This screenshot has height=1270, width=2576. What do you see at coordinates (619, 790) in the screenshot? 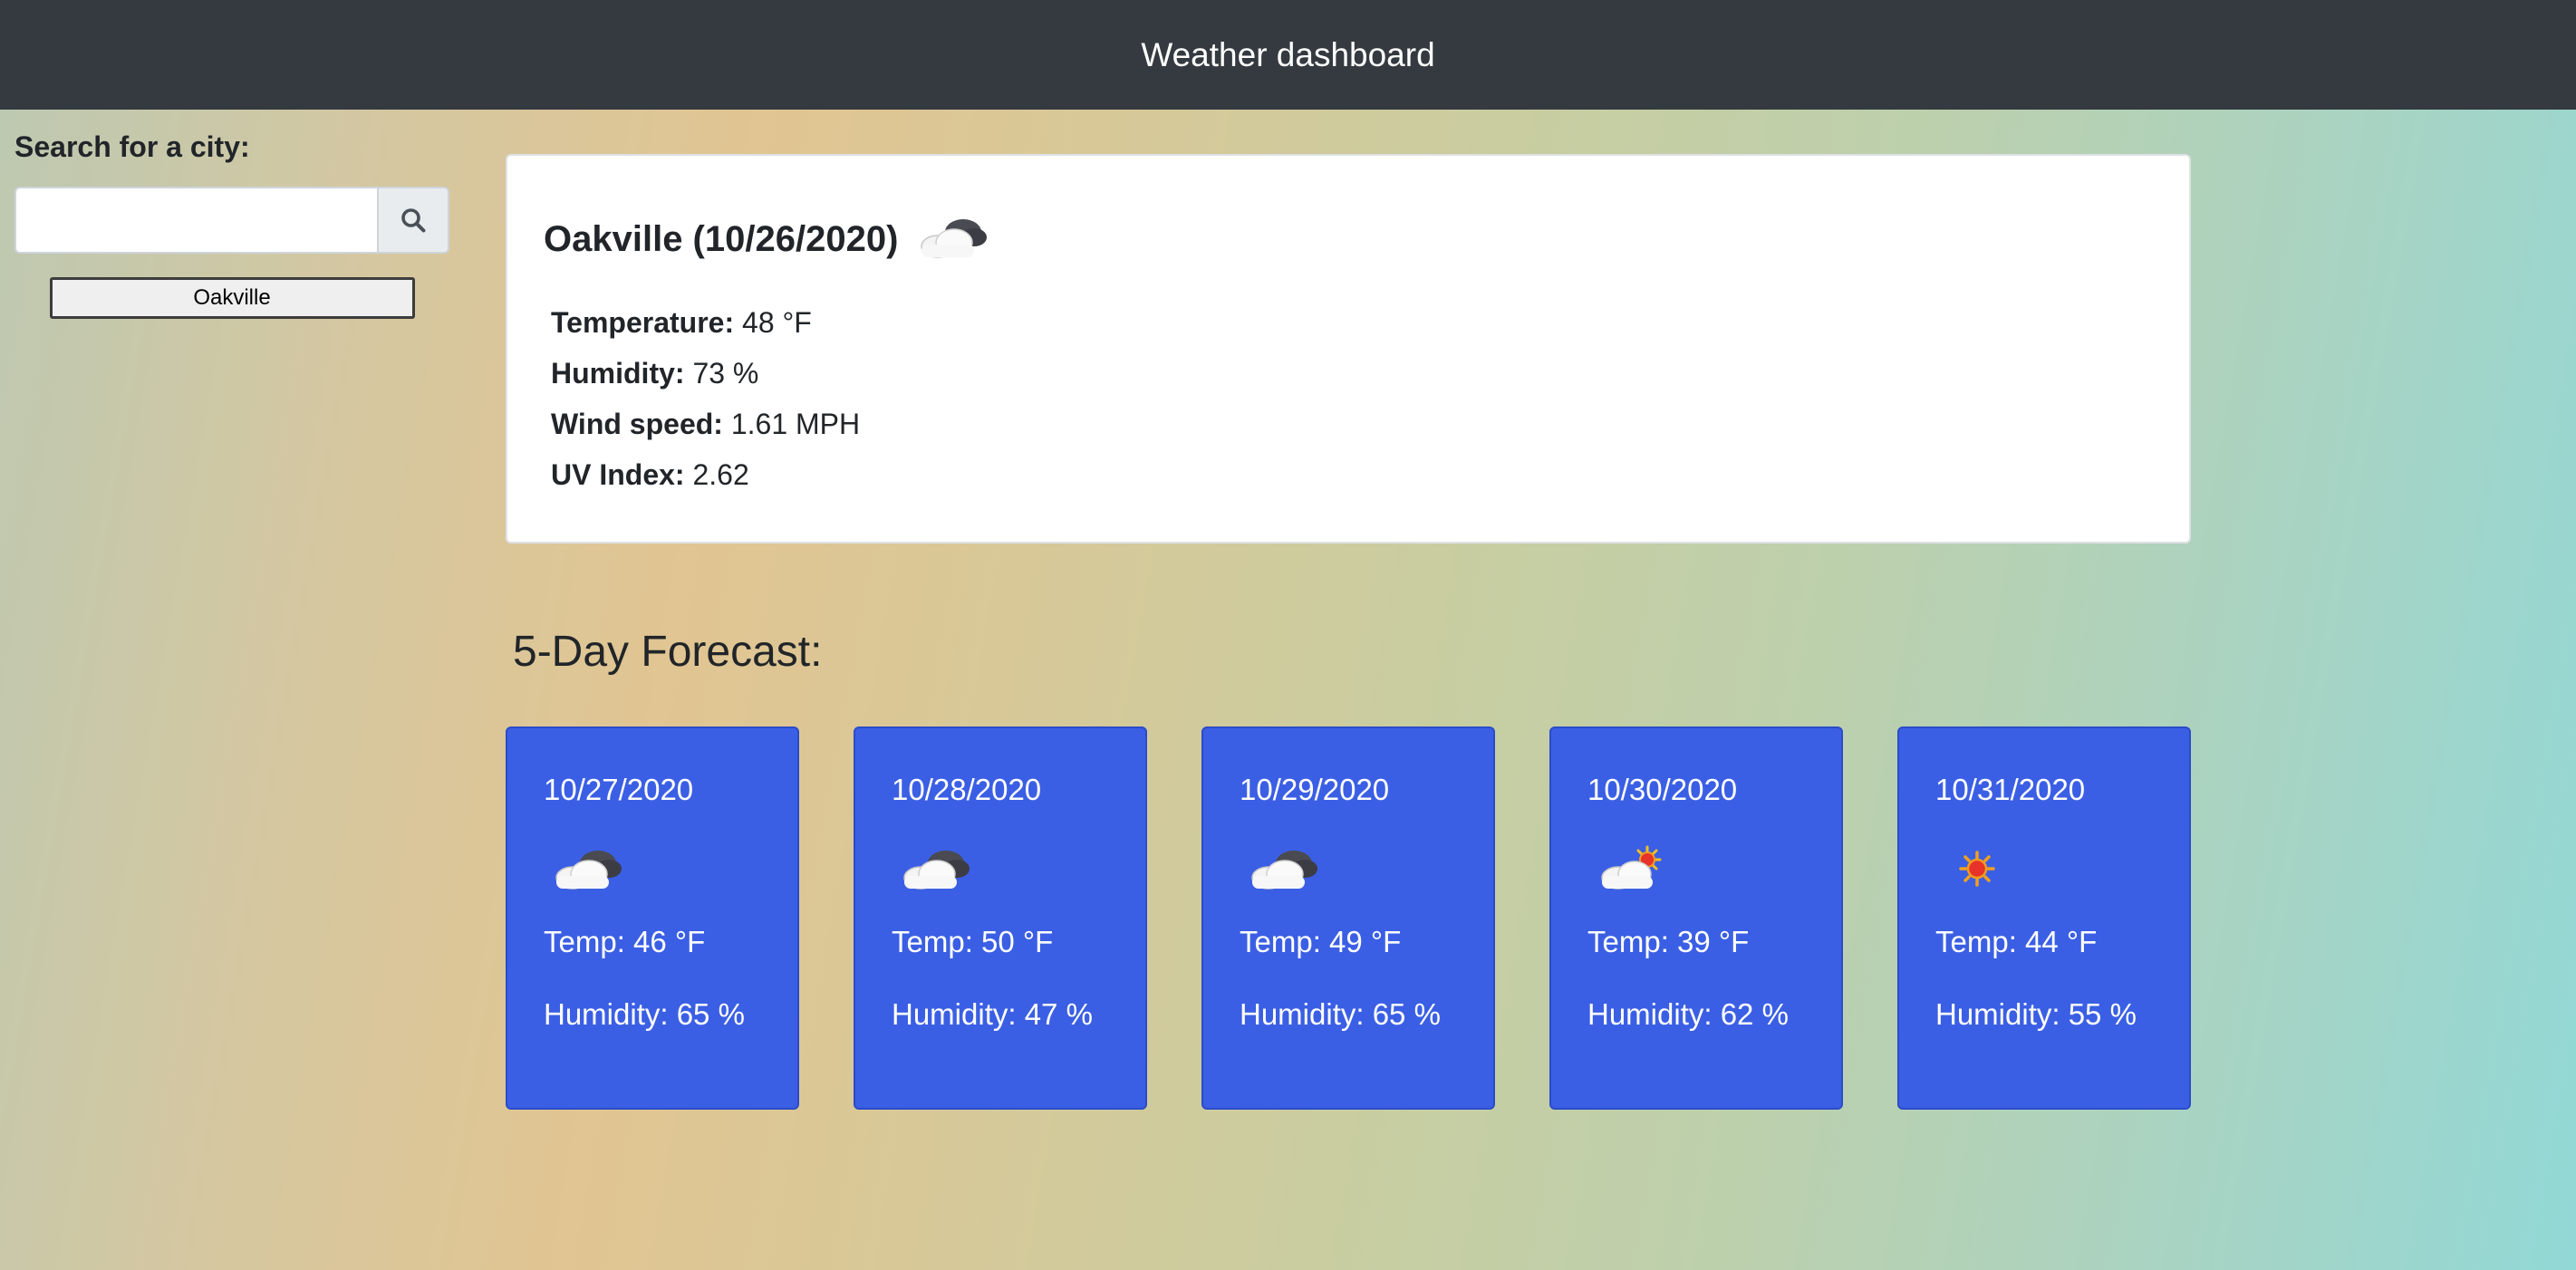
I see `forecast-date: 10/27/2020` at bounding box center [619, 790].